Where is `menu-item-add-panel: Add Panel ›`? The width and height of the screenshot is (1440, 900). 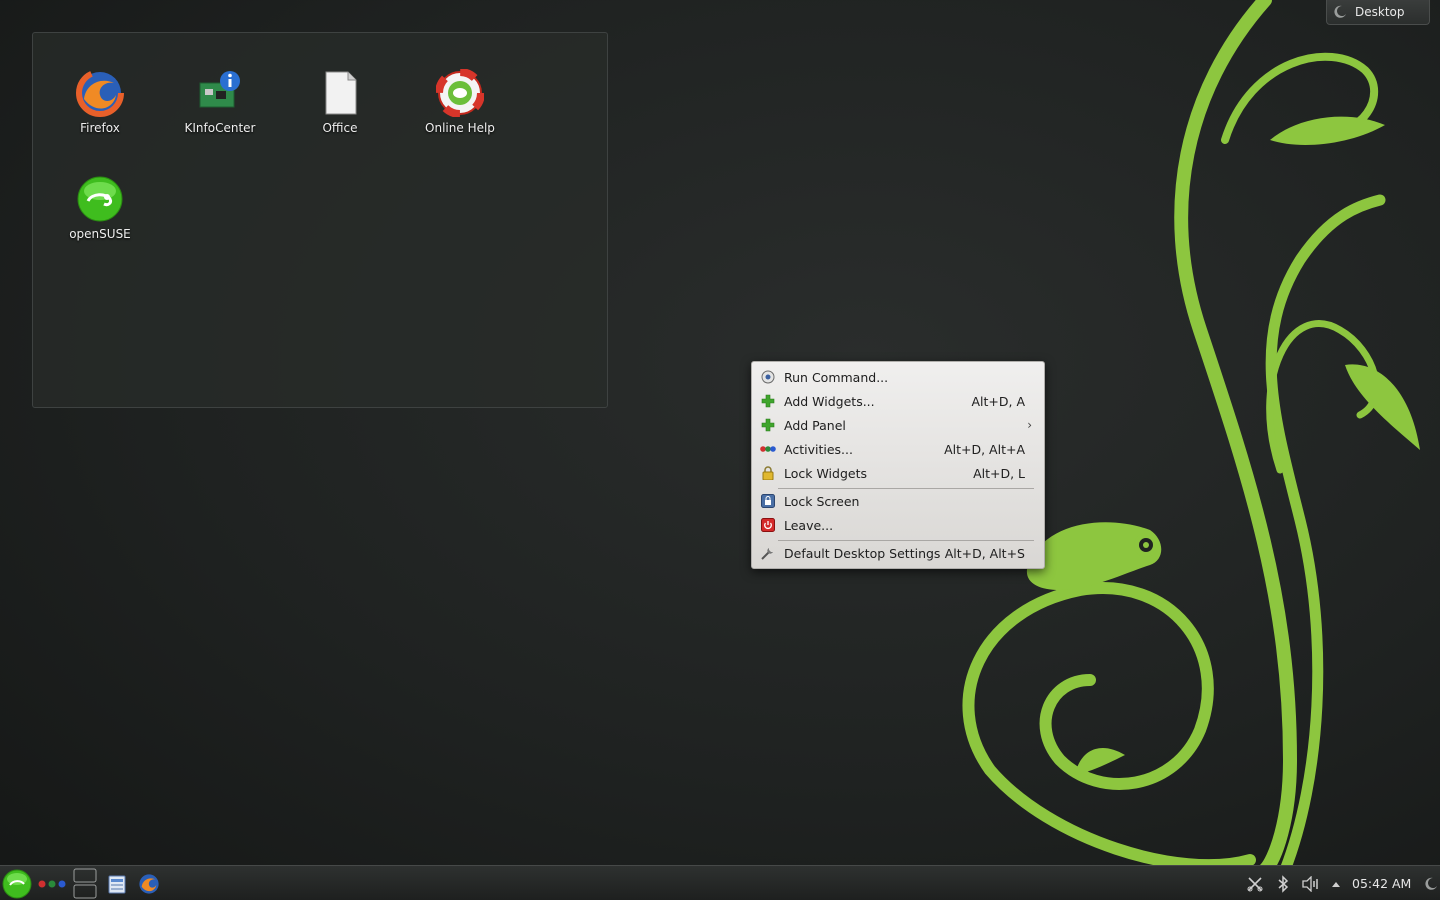 menu-item-add-panel: Add Panel › is located at coordinates (898, 425).